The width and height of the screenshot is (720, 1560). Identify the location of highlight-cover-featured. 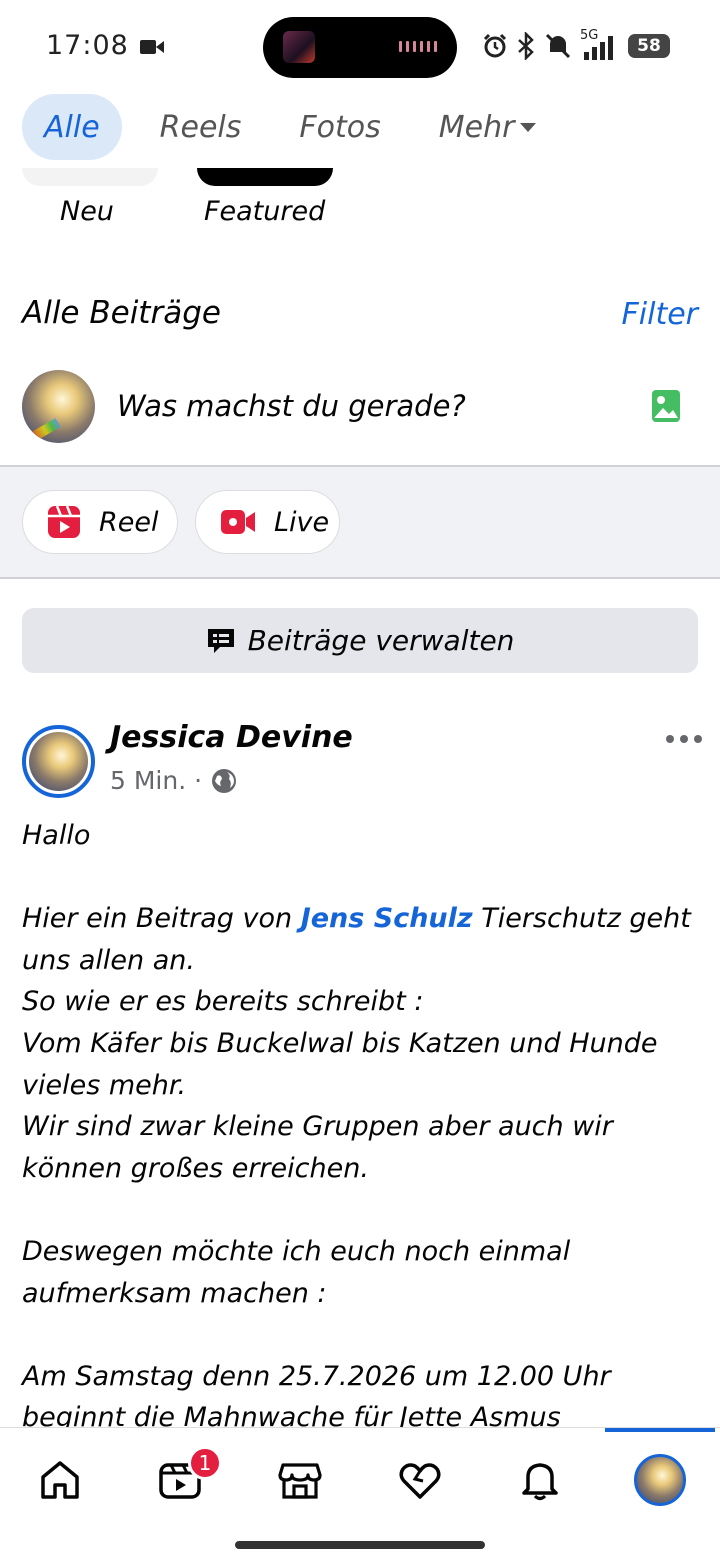
(265, 177).